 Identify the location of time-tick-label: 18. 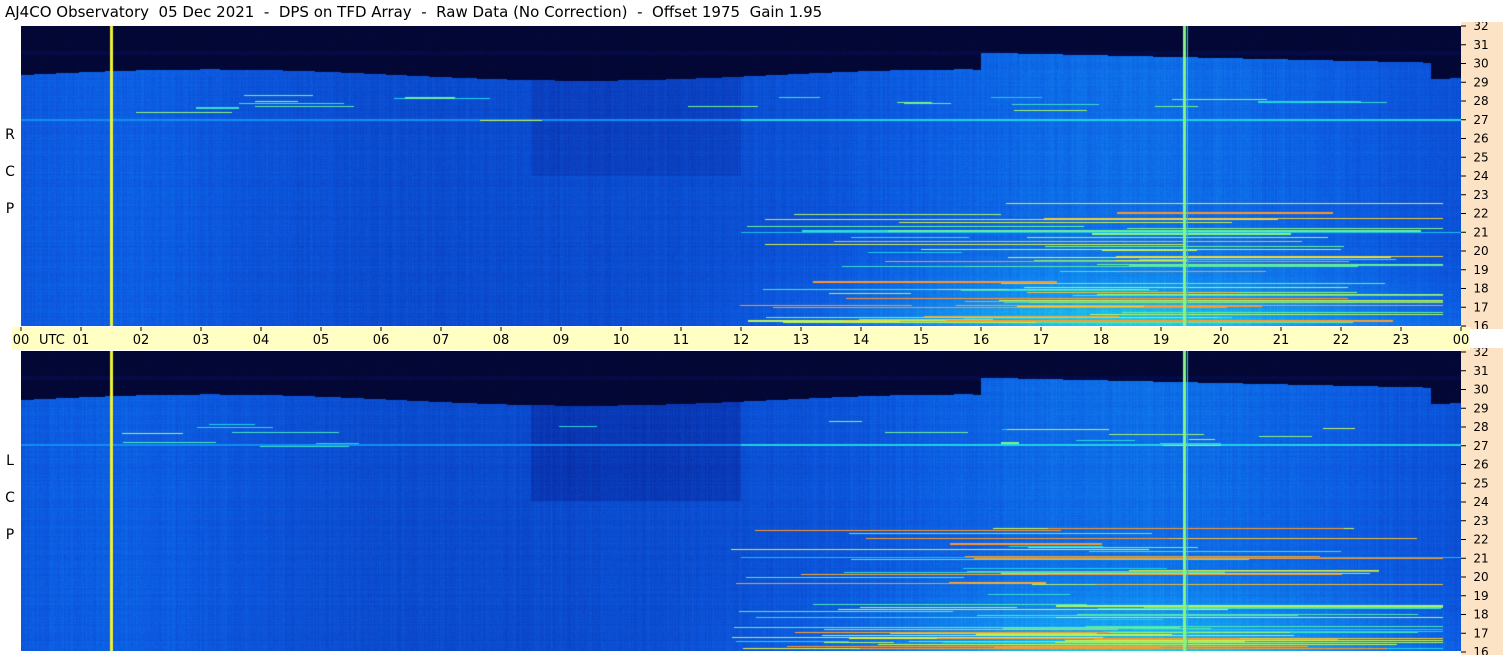
(1101, 340).